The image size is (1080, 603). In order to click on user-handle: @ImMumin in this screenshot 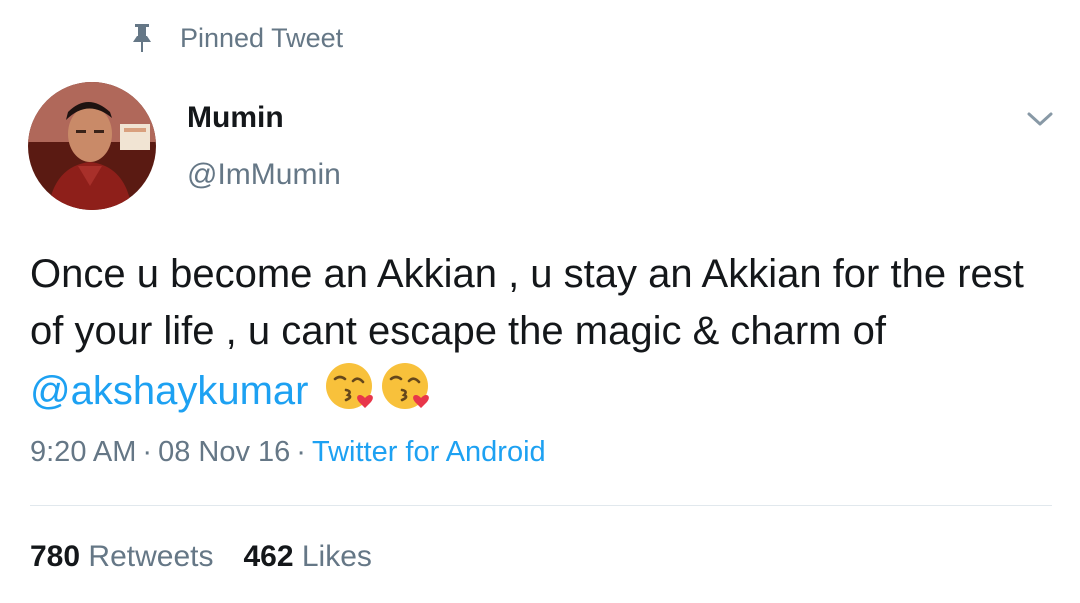, I will do `click(264, 175)`.